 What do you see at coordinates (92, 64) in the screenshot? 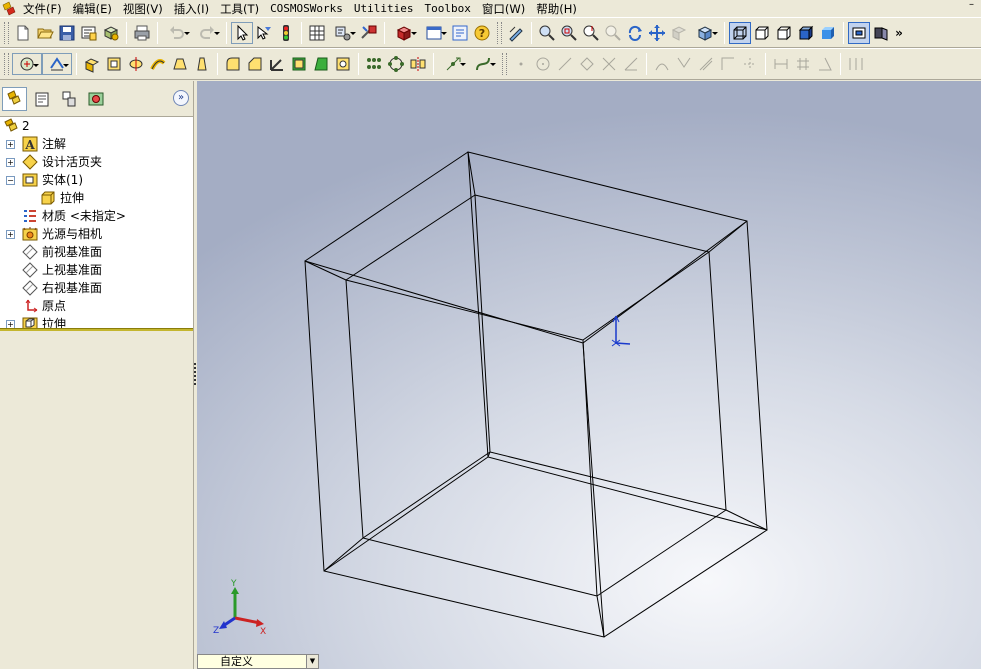
I see `extruded-boss-button` at bounding box center [92, 64].